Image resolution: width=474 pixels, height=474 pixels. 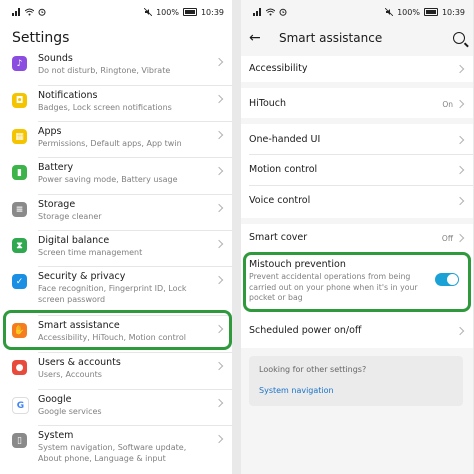 I want to click on hitouch-row: HiTouch On, so click(x=357, y=103).